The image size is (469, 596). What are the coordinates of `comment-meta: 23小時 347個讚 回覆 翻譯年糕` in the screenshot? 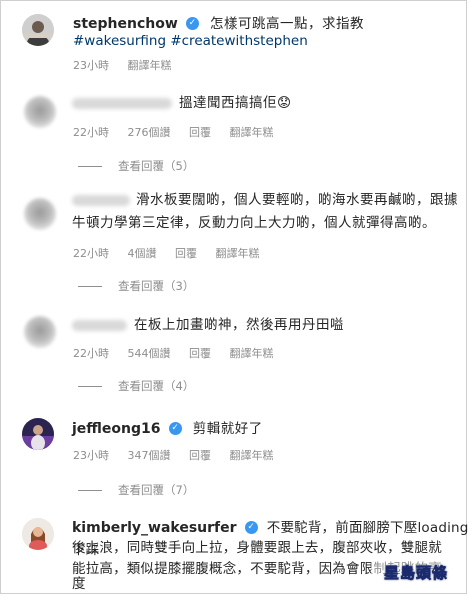 It's located at (181, 455).